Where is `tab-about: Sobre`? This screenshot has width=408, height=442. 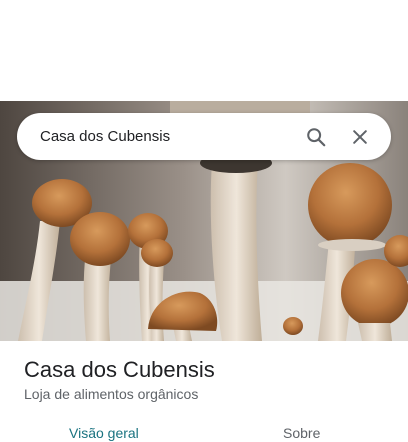 tab-about: Sobre is located at coordinates (301, 433).